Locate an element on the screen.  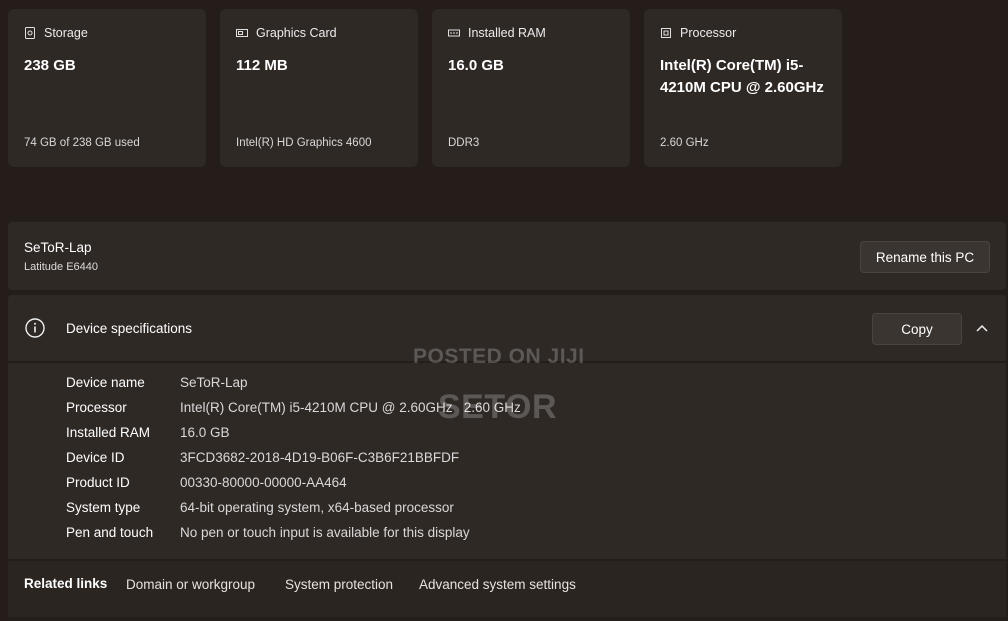
spec-value: SeToR-Lap is located at coordinates (214, 382).